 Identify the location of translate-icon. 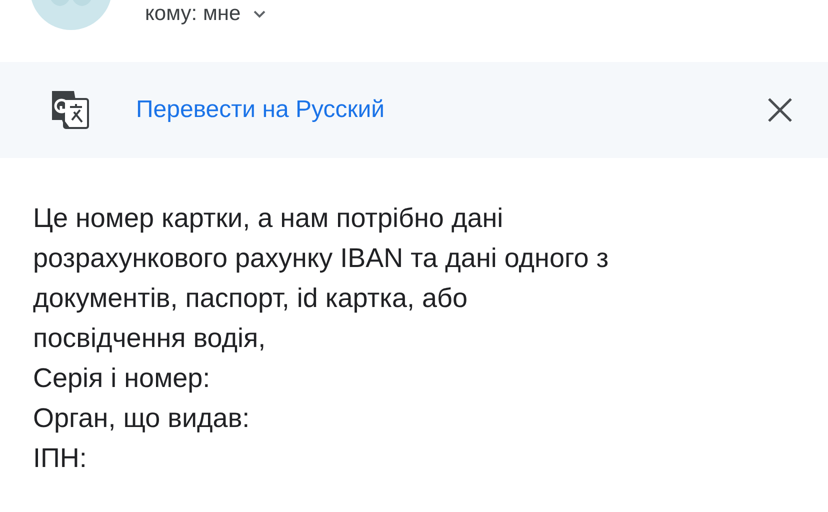
(70, 110).